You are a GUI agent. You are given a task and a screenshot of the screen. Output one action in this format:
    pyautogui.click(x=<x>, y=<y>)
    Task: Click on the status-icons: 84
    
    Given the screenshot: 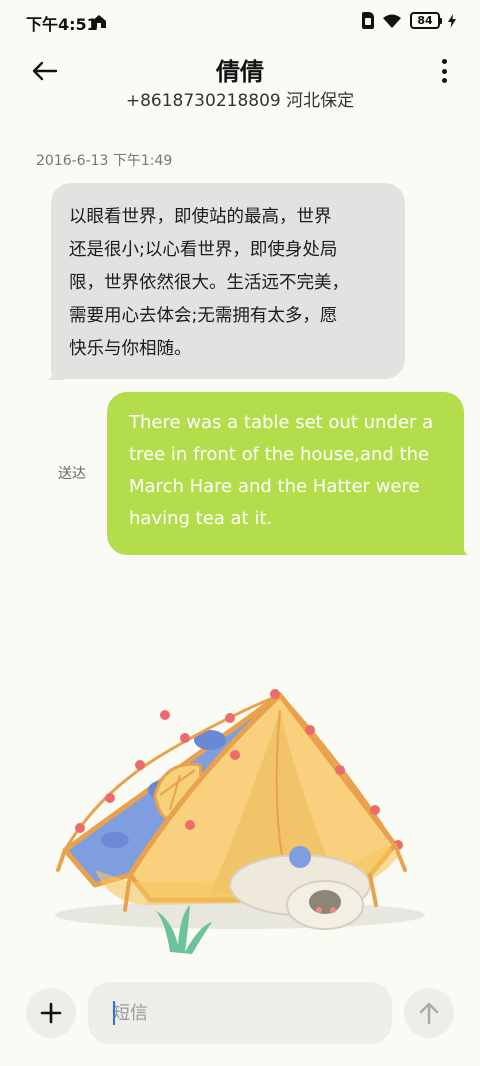 What is the action you would take?
    pyautogui.click(x=409, y=20)
    